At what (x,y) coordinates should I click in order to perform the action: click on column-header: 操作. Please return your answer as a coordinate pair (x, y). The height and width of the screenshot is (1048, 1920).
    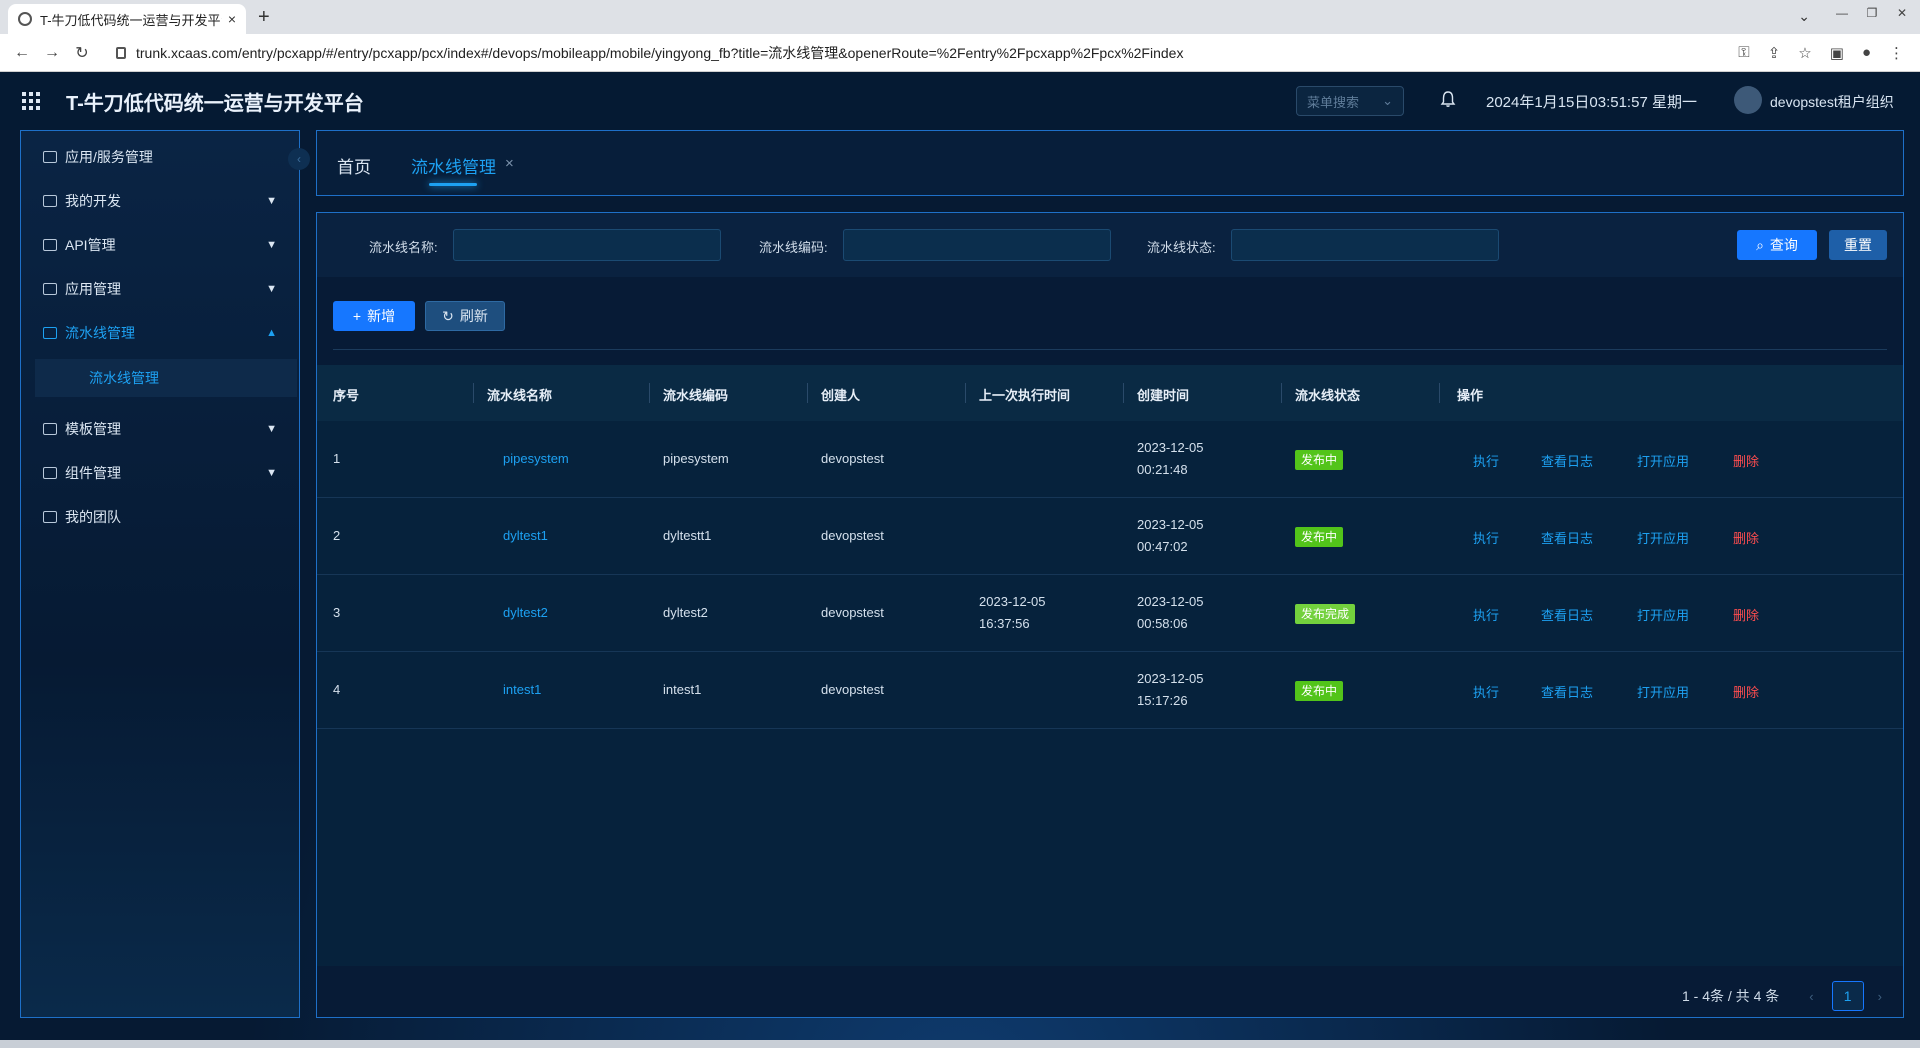
    Looking at the image, I should click on (1470, 395).